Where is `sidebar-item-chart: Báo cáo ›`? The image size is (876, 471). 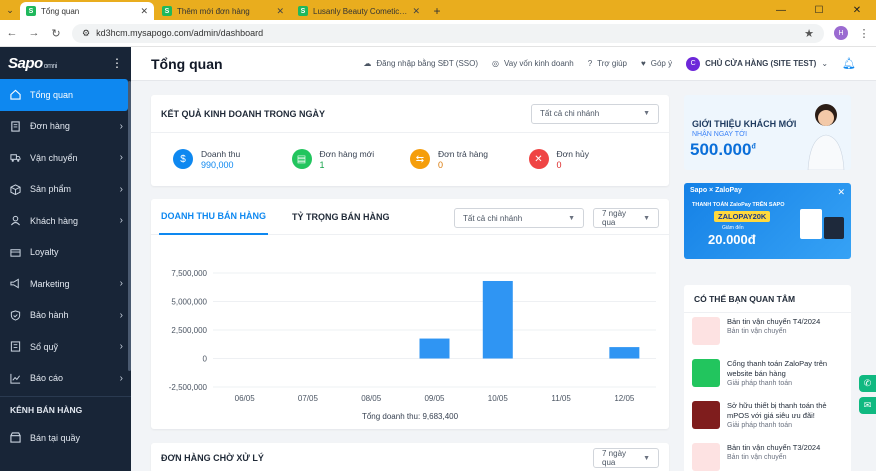 sidebar-item-chart: Báo cáo › is located at coordinates (65, 379).